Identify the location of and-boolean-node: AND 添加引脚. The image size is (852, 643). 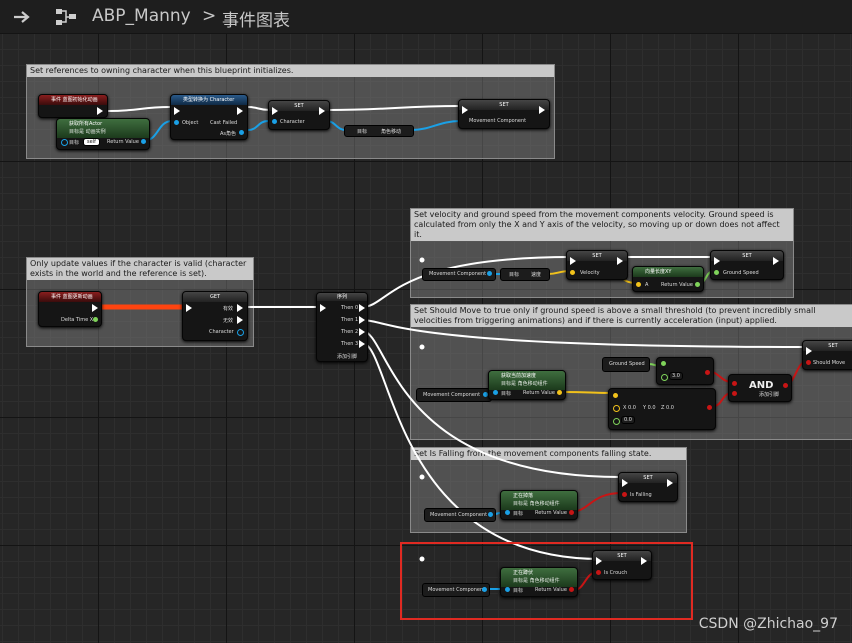
(760, 388).